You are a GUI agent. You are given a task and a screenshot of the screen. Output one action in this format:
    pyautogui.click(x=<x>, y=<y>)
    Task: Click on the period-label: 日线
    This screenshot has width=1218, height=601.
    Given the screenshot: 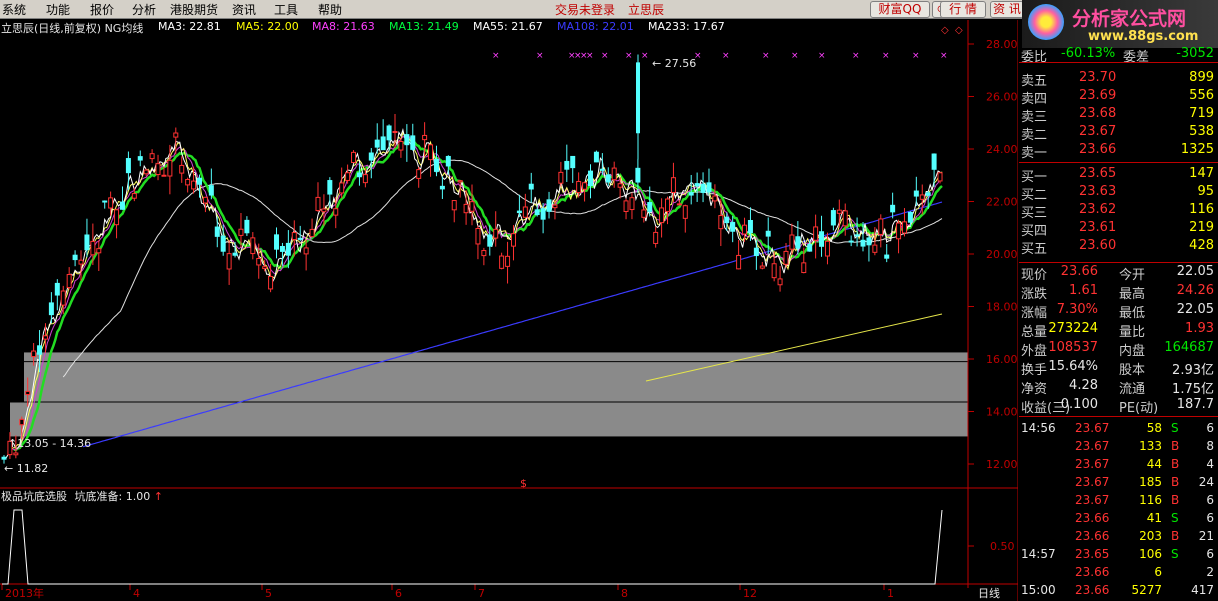 What is the action you would take?
    pyautogui.click(x=989, y=593)
    